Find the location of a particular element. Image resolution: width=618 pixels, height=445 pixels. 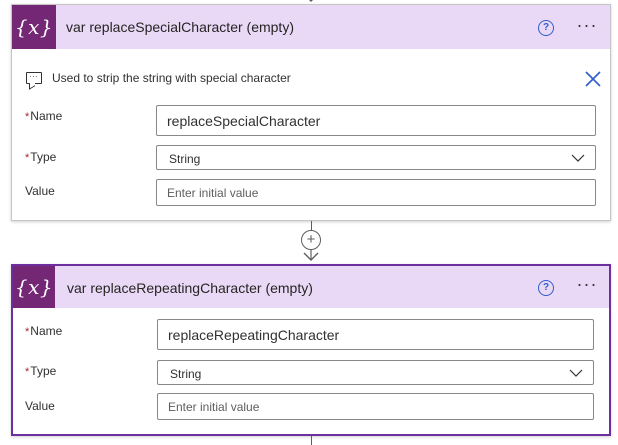

name-field-value: replaceRepeatingCharacter is located at coordinates (254, 335).